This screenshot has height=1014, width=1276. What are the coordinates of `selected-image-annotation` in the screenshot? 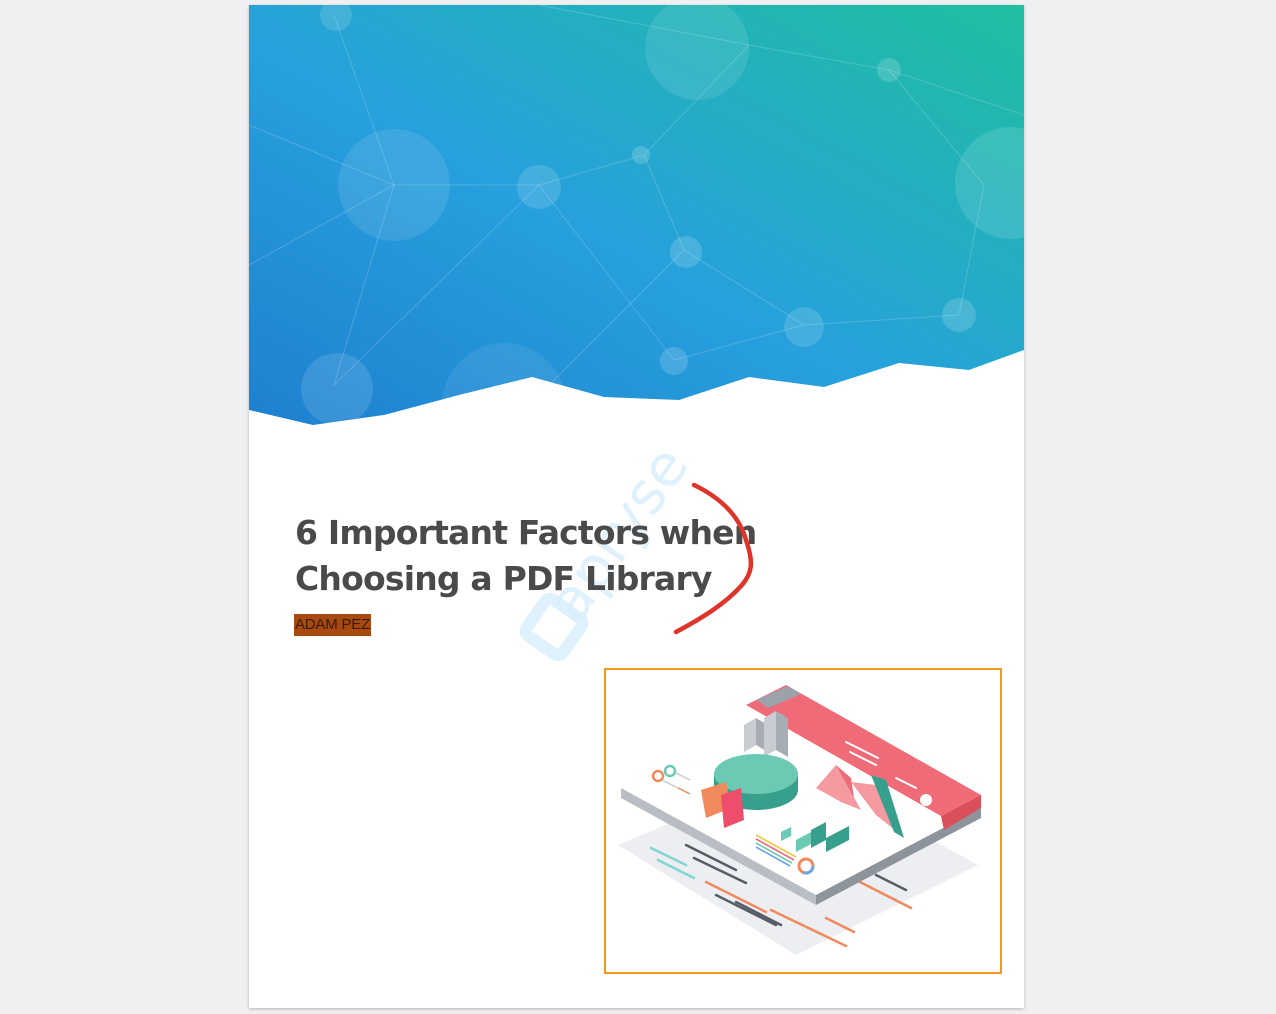 It's located at (803, 821).